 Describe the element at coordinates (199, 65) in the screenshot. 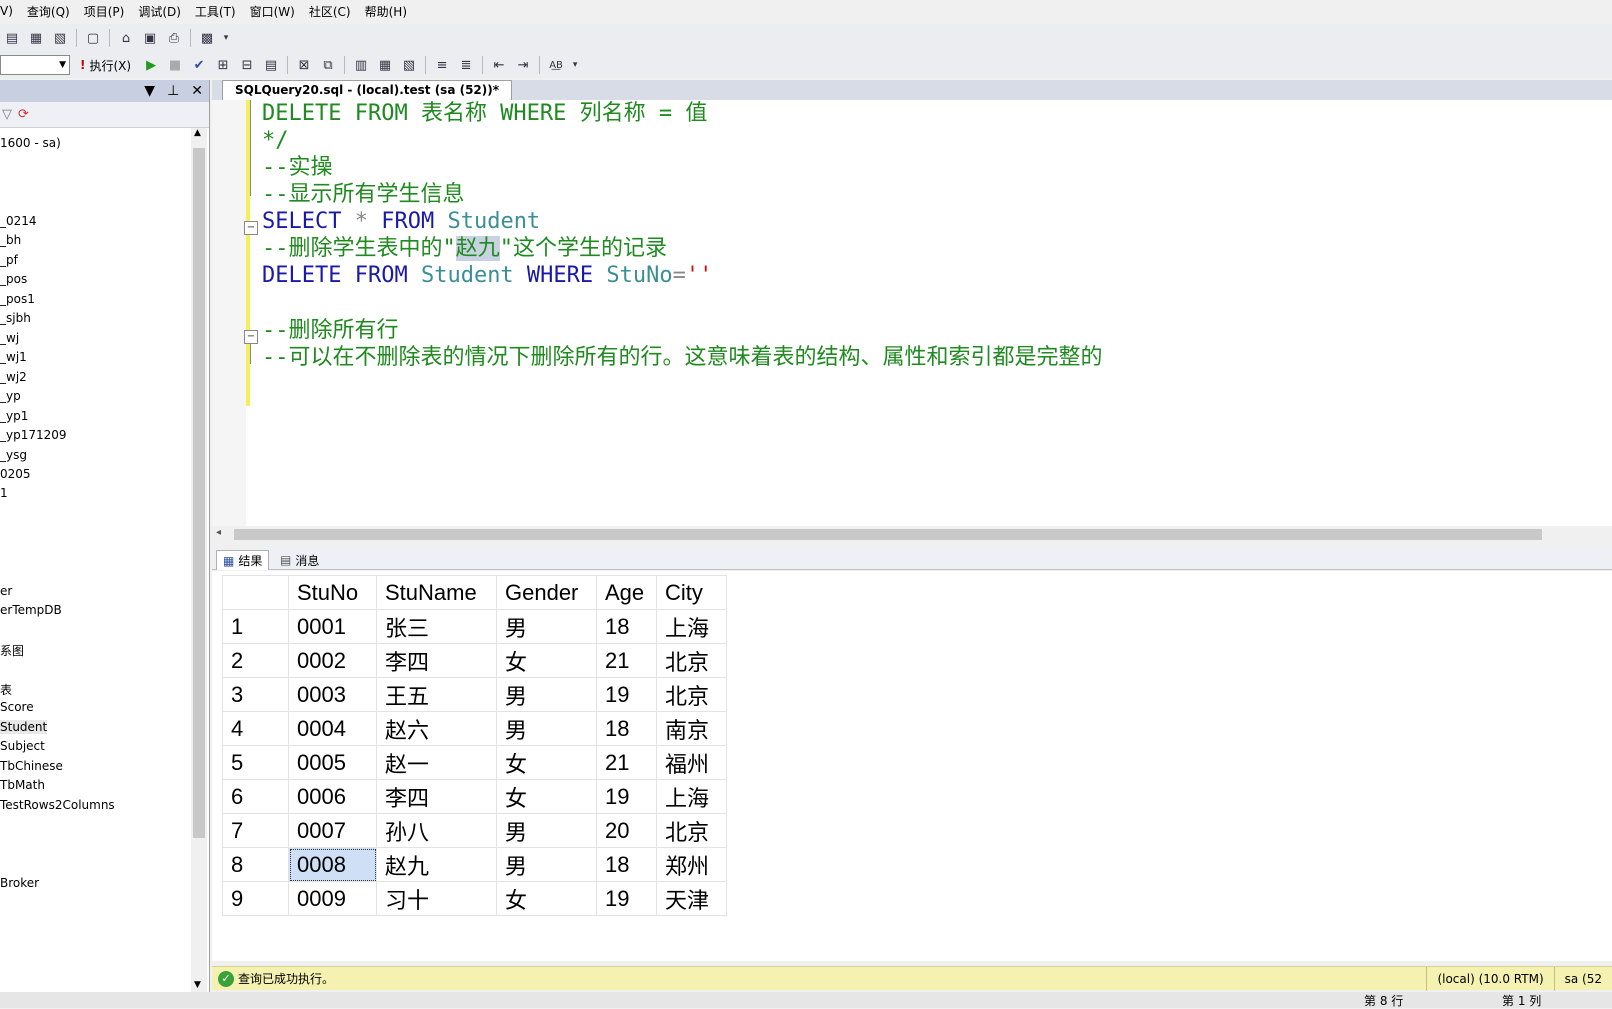

I see `parse-check-icon: ✔` at that location.